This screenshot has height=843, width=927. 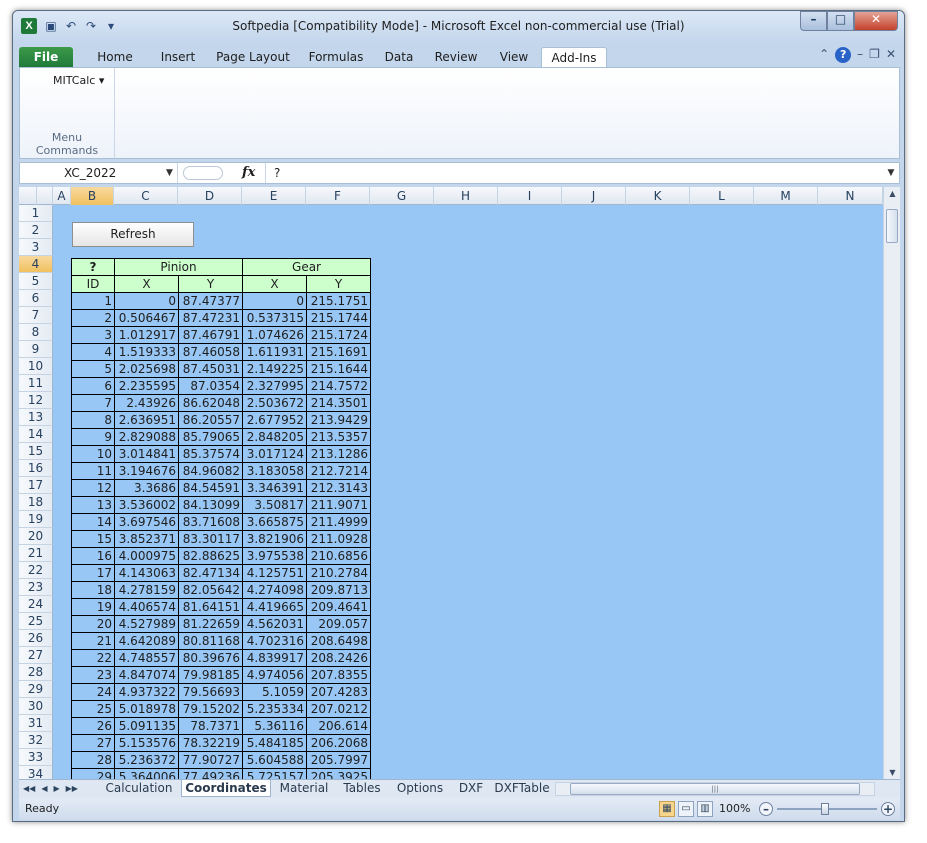 What do you see at coordinates (274, 505) in the screenshot?
I see `cell-gear-x: 3.50817` at bounding box center [274, 505].